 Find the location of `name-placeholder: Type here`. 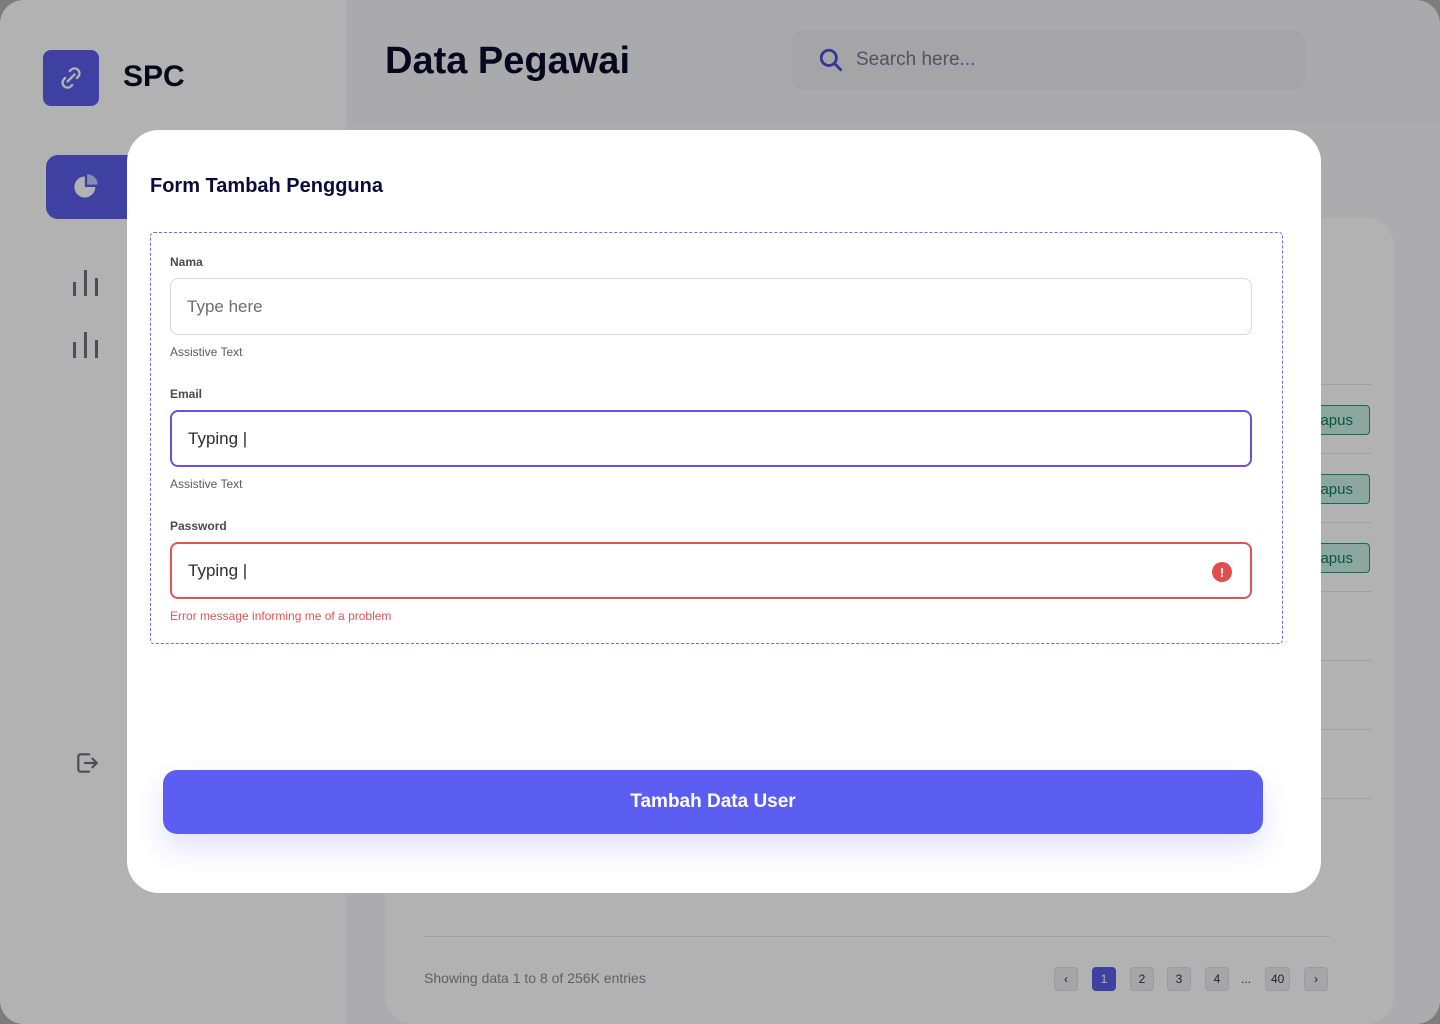

name-placeholder: Type here is located at coordinates (225, 306).